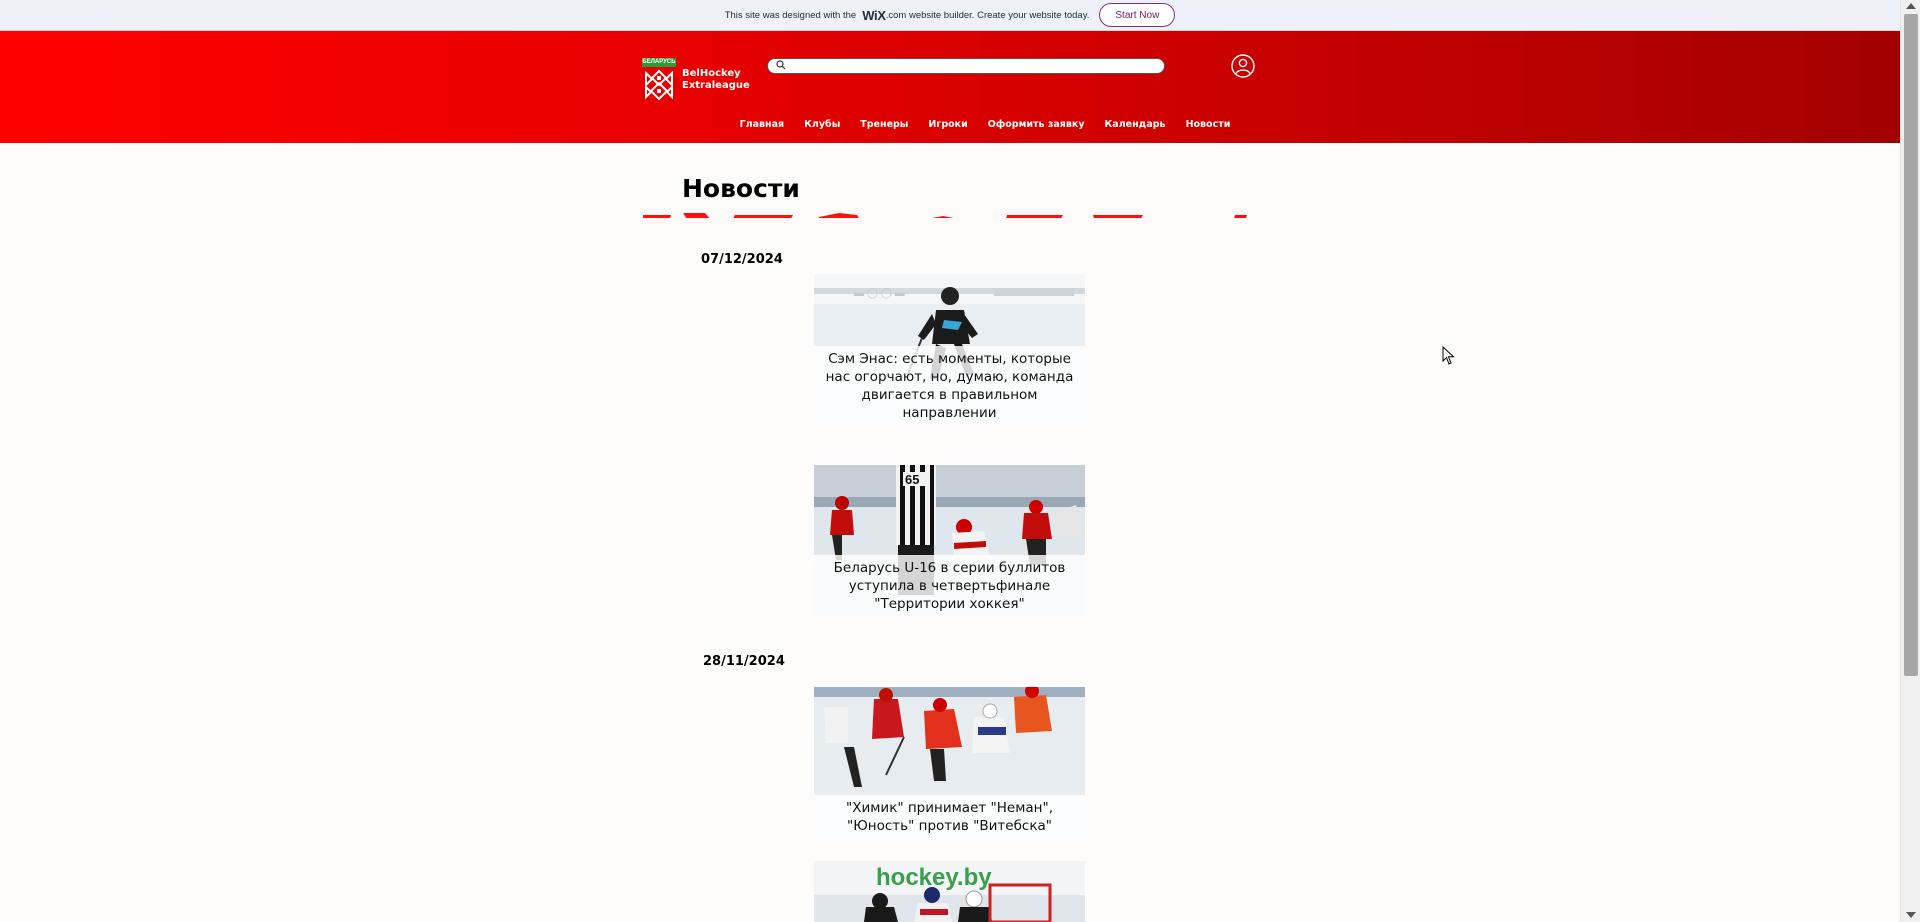  What do you see at coordinates (741, 188) in the screenshot?
I see `page-title: Новости` at bounding box center [741, 188].